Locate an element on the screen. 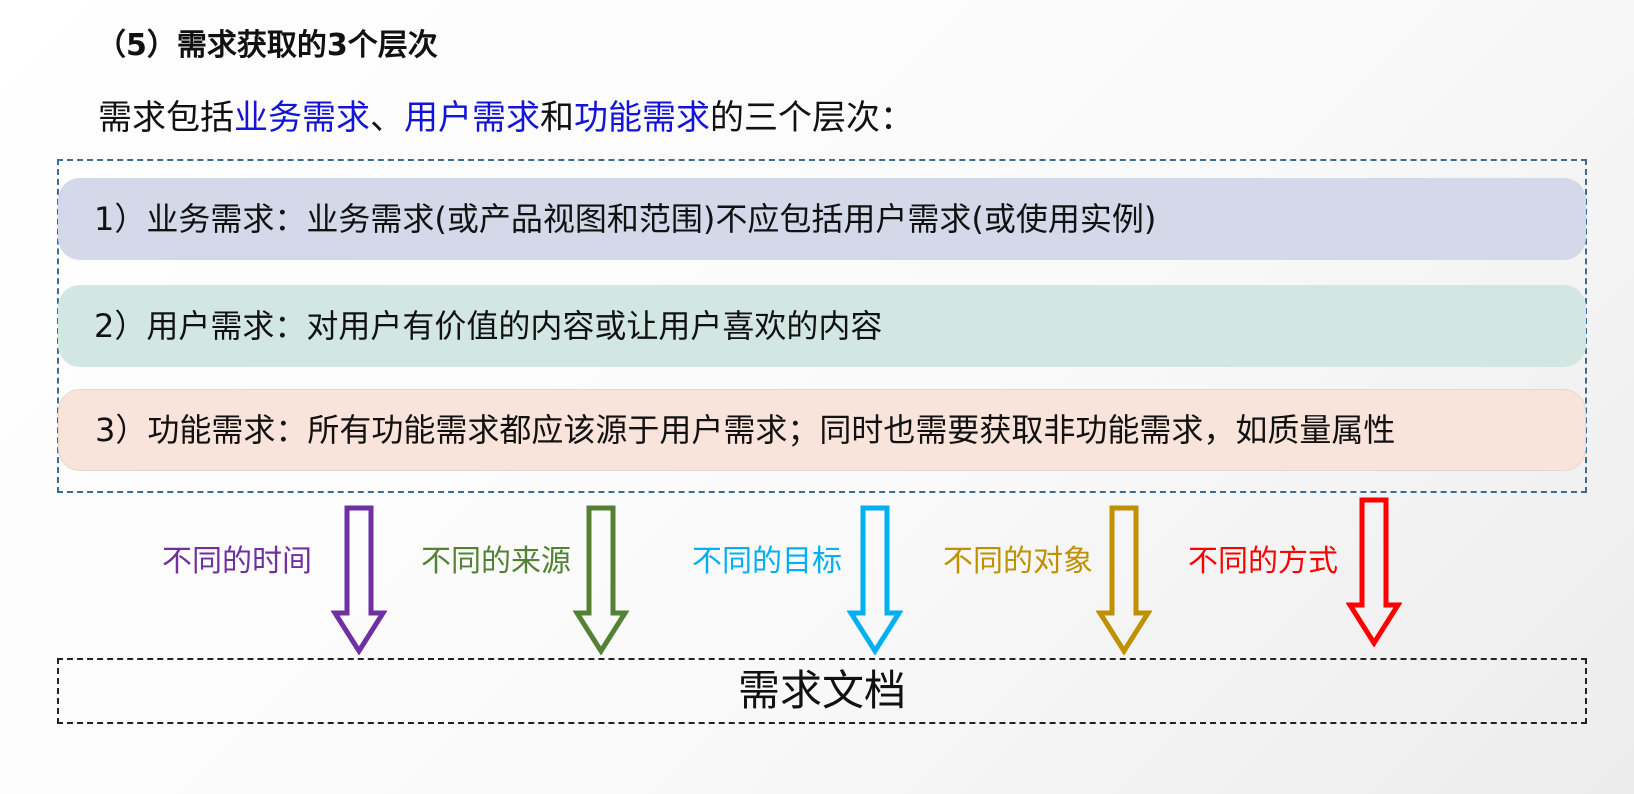 This screenshot has width=1634, height=794. arrow-label-object: 不同的对象 is located at coordinates (1018, 561).